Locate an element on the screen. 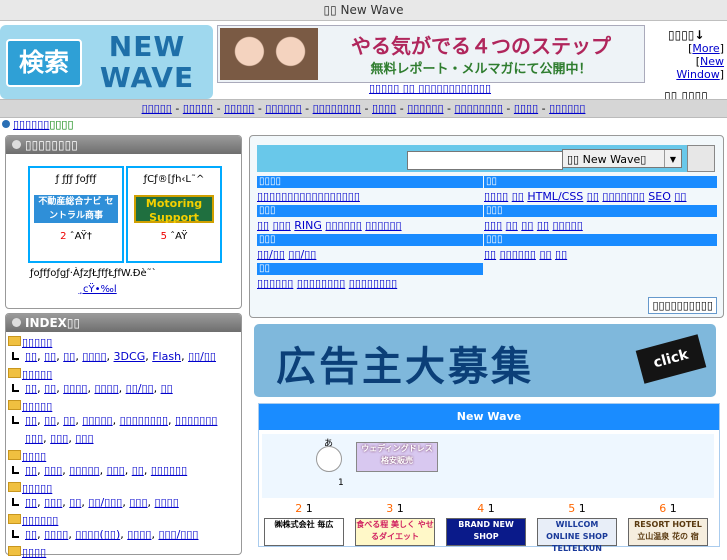 Image resolution: width=727 pixels, height=560 pixels. breadcrumb-link: ▯▯▯▯▯▯ is located at coordinates (31, 124).